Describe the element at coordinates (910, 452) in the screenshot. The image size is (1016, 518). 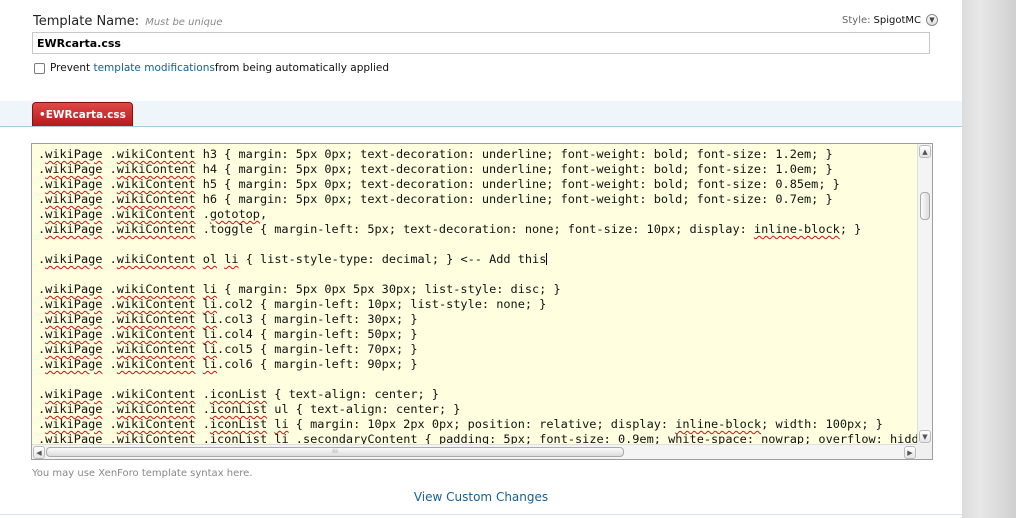
I see `arrow-right-icon: ▶` at that location.